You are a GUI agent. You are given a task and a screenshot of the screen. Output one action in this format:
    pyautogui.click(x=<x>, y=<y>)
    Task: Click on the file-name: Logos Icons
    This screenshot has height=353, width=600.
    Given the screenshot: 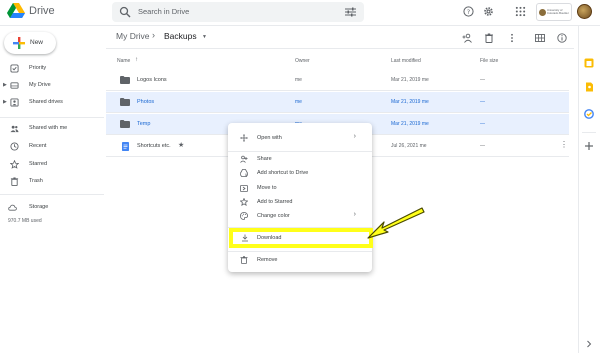 What is the action you would take?
    pyautogui.click(x=152, y=80)
    